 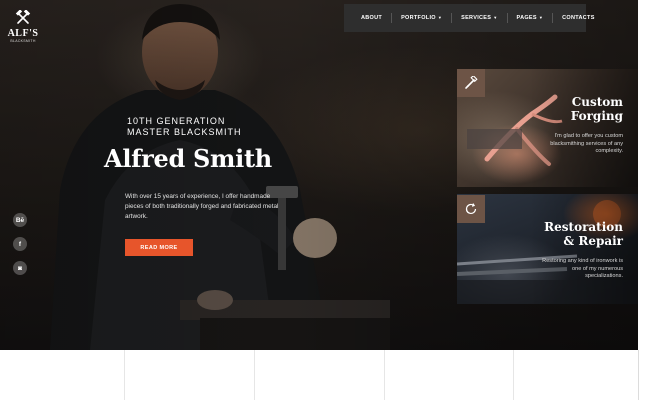 I want to click on hammer-icon, so click(x=471, y=82).